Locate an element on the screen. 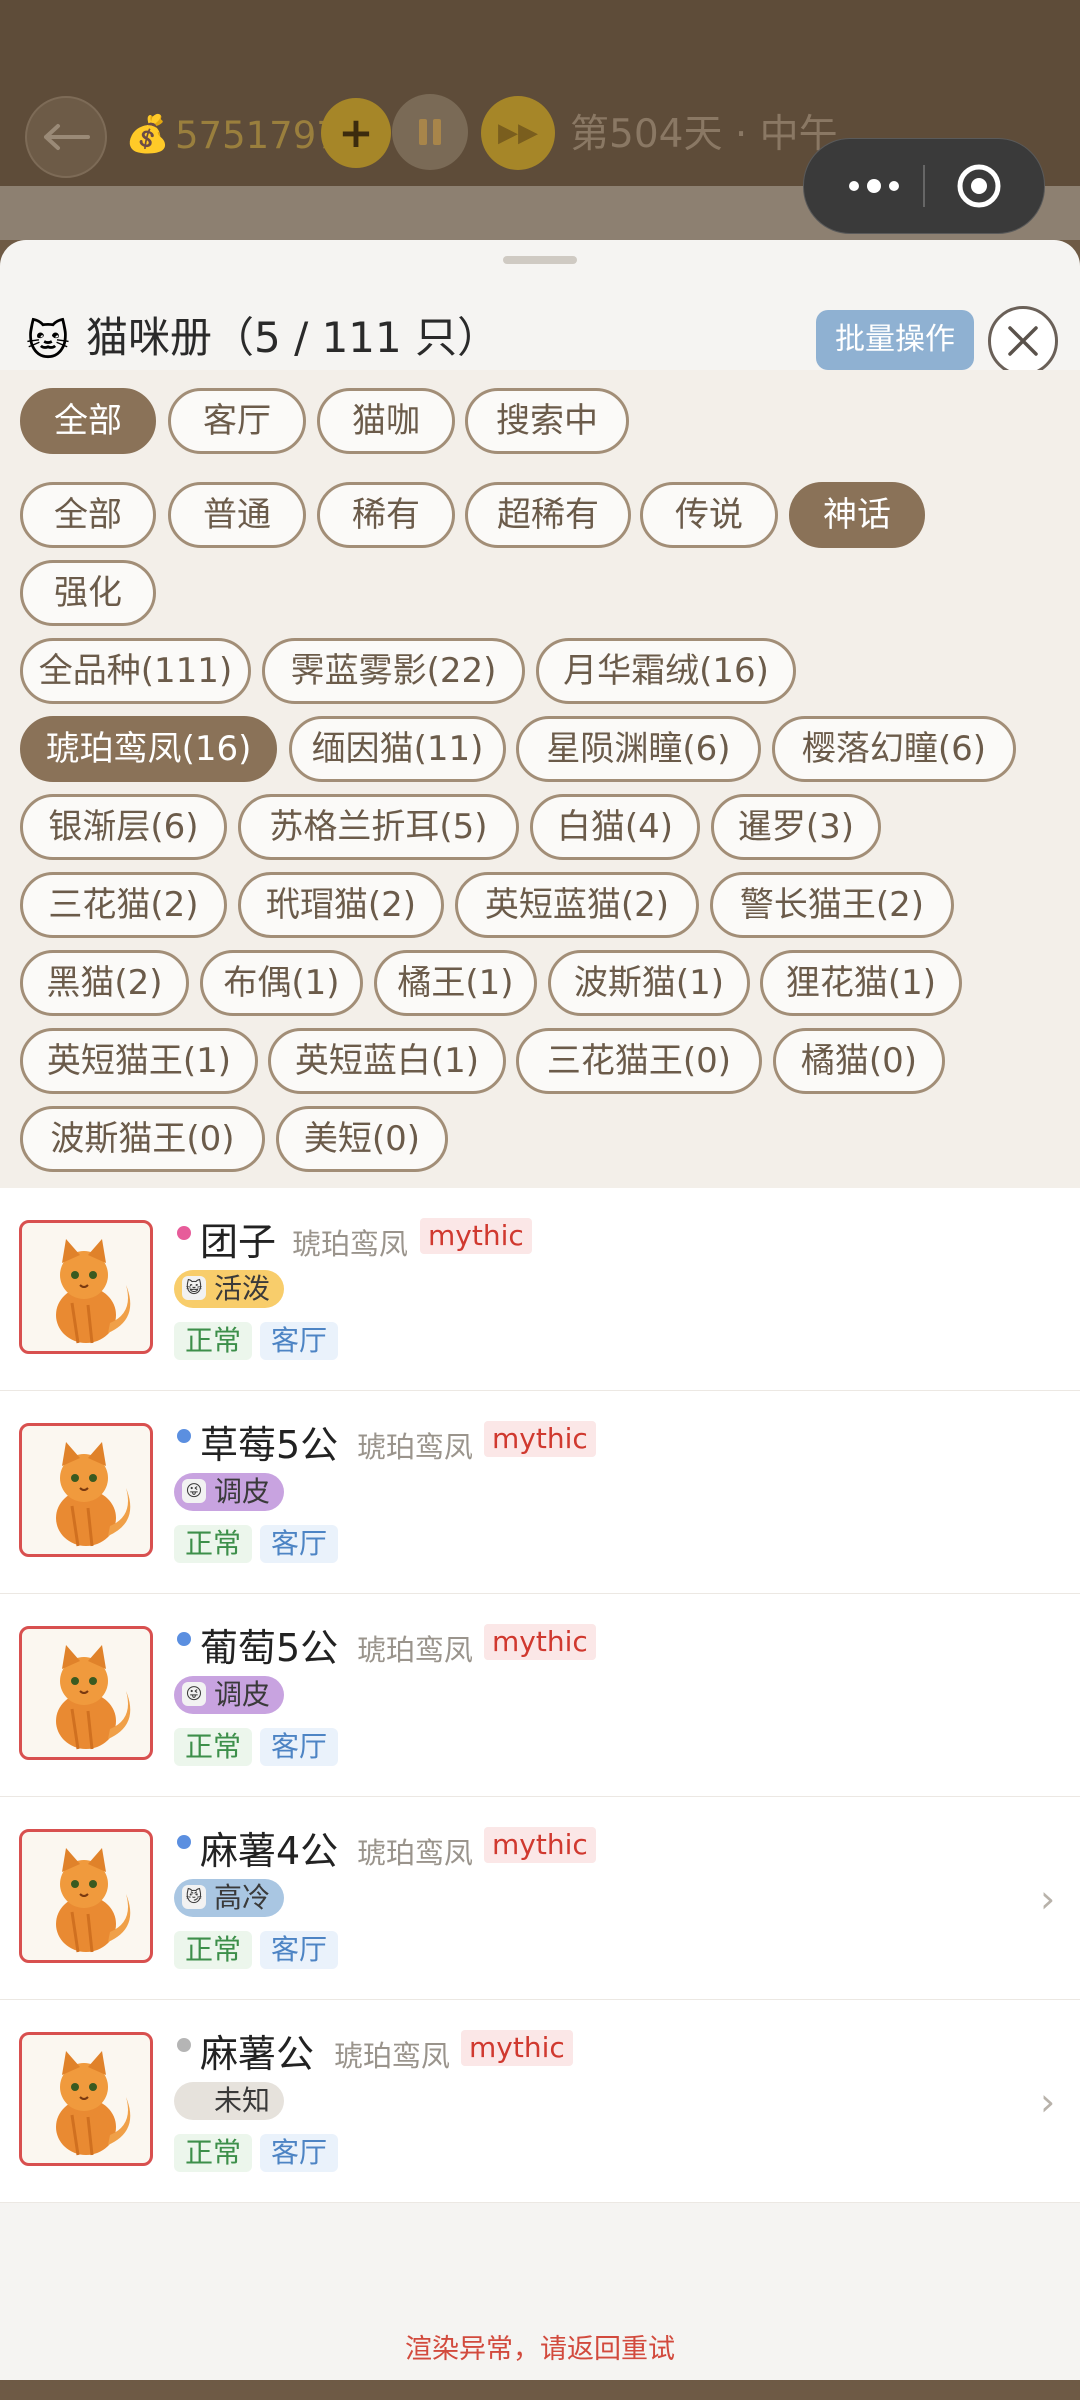  location-filter-cafe: 猫咖 is located at coordinates (386, 421).